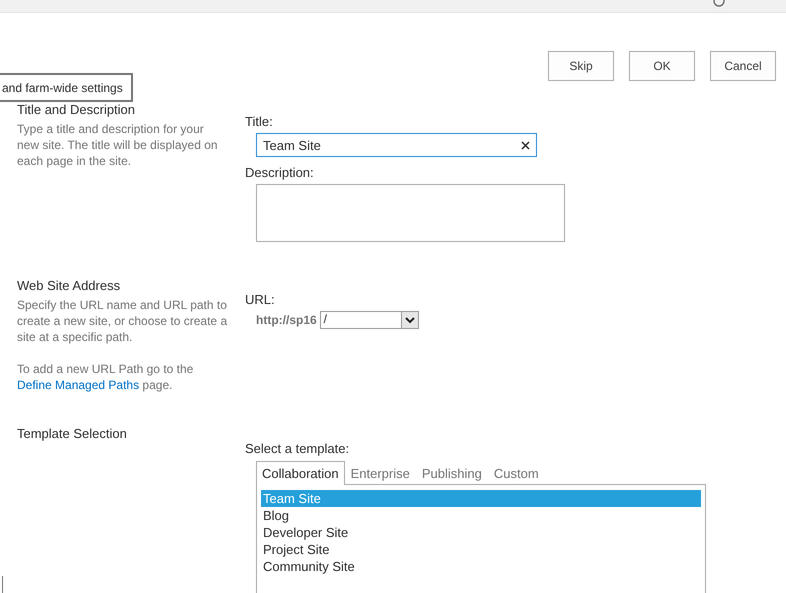  Describe the element at coordinates (300, 473) in the screenshot. I see `template-tab: Collaboration` at that location.